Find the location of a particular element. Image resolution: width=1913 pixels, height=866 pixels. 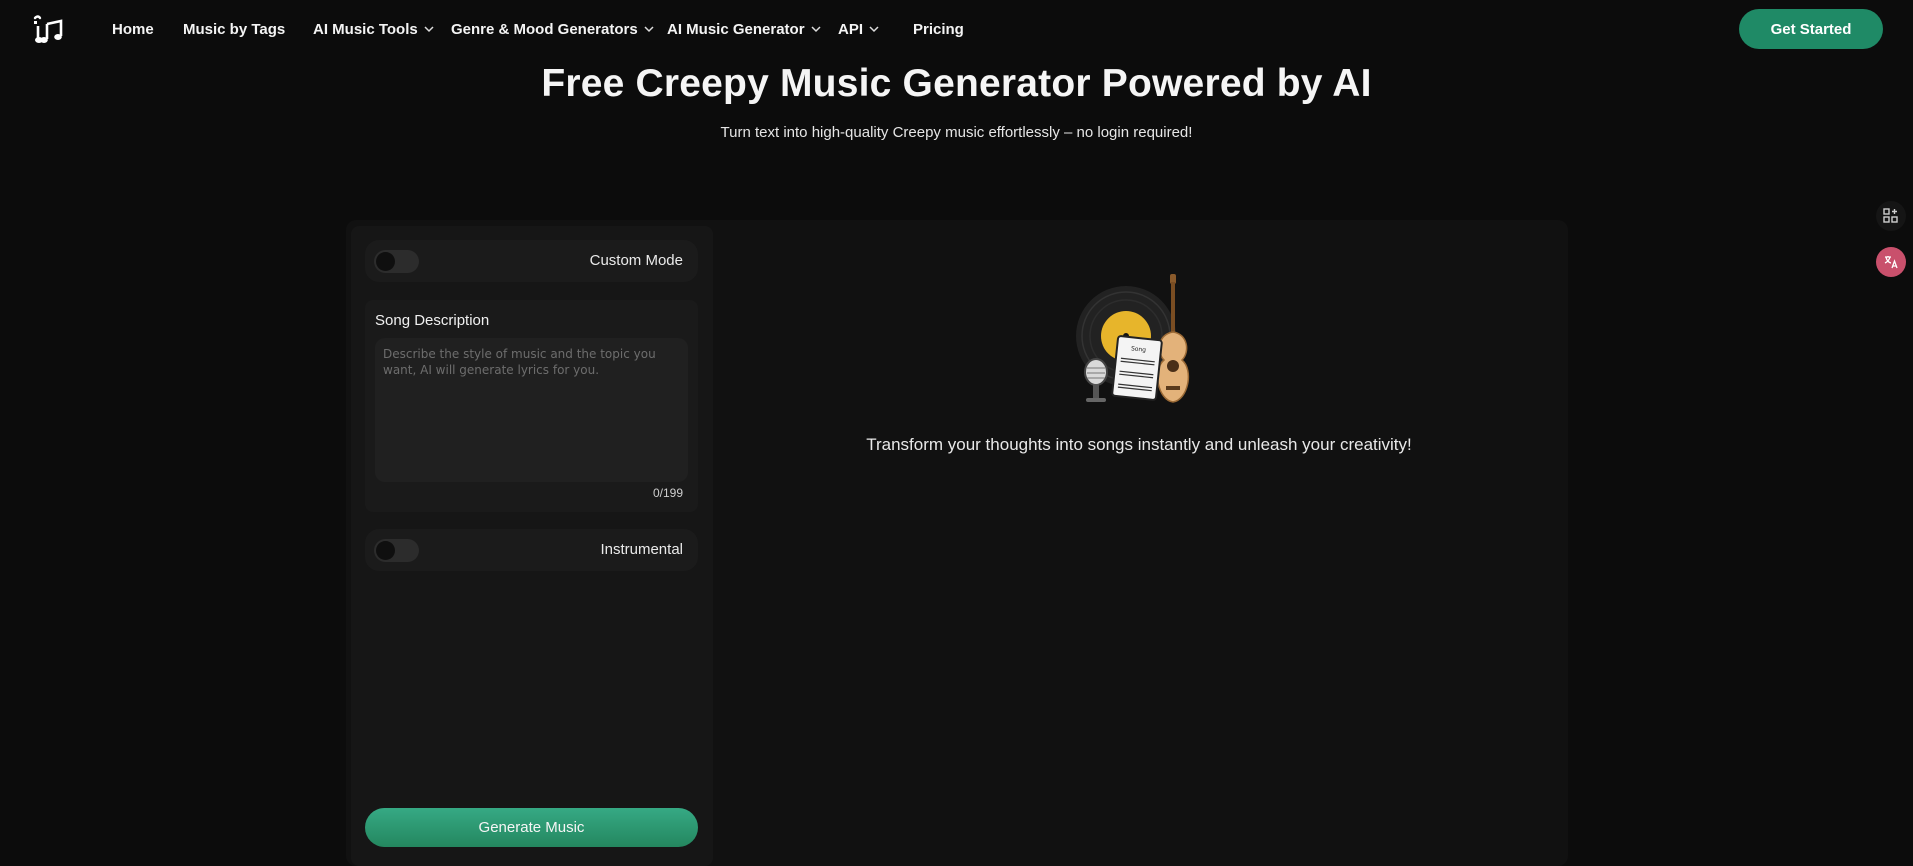

music-note-logo-icon is located at coordinates (48, 29).